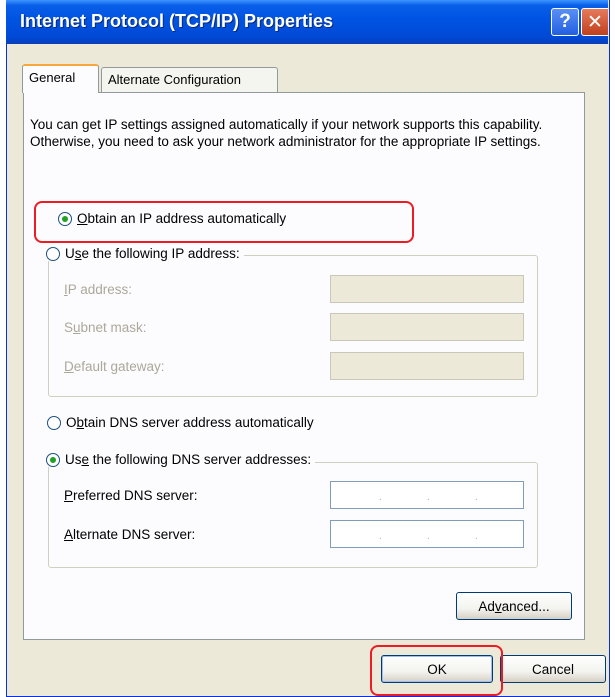 This screenshot has width=615, height=697. What do you see at coordinates (130, 534) in the screenshot?
I see `alternate-dns-label: Alternate DNS server:` at bounding box center [130, 534].